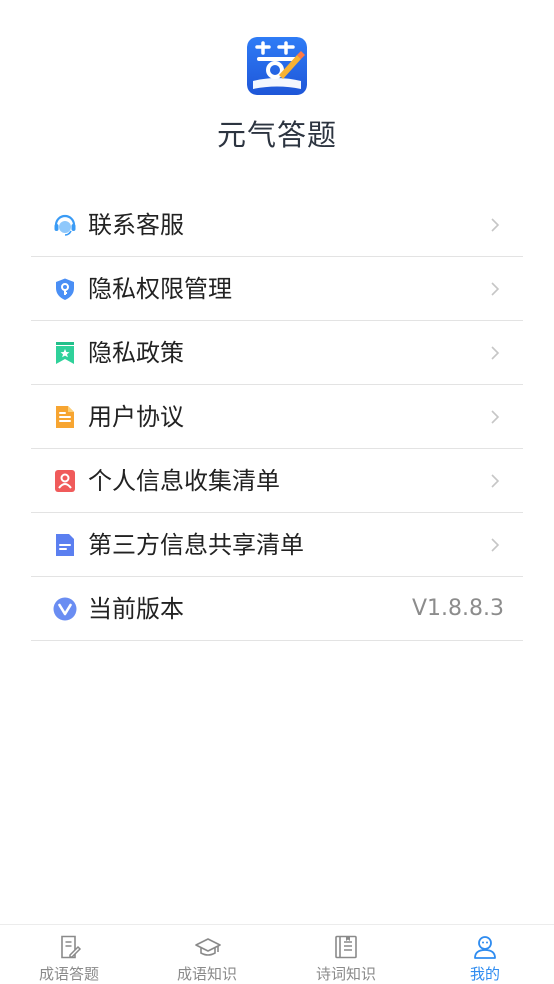  I want to click on bottom-tab-bar: 成语答题 成语知识 诗词知识 我的, so click(277, 954).